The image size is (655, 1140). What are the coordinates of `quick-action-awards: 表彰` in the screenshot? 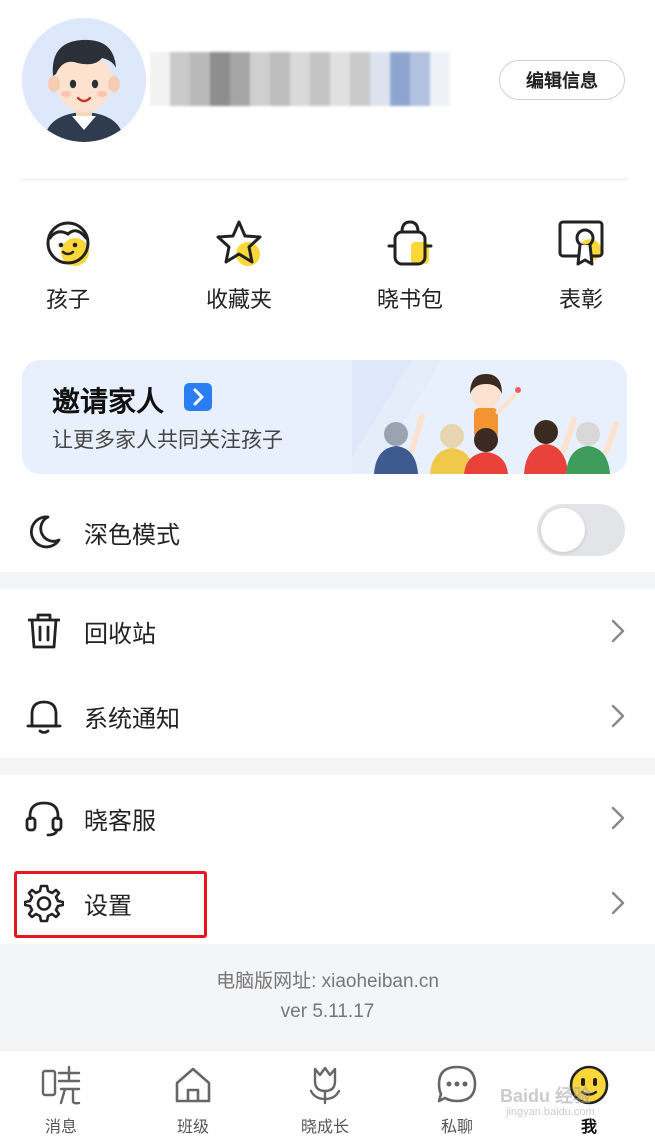 It's located at (581, 265).